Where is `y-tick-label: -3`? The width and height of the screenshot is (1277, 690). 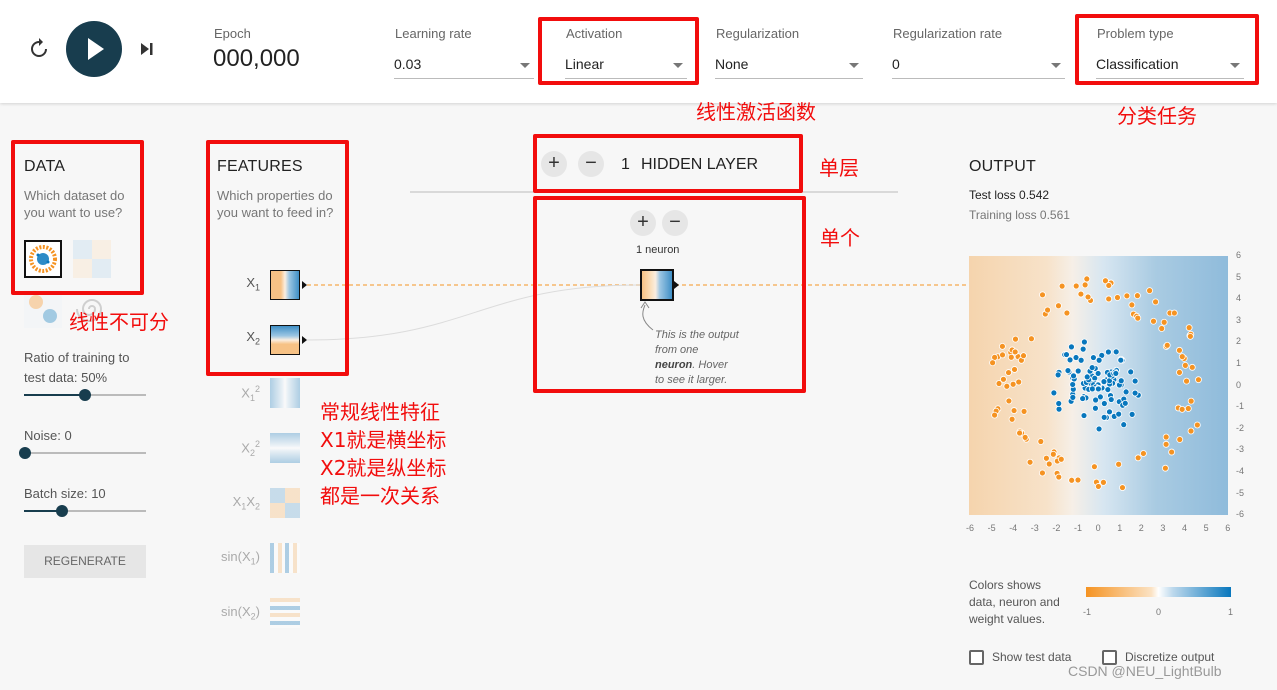 y-tick-label: -3 is located at coordinates (1240, 449).